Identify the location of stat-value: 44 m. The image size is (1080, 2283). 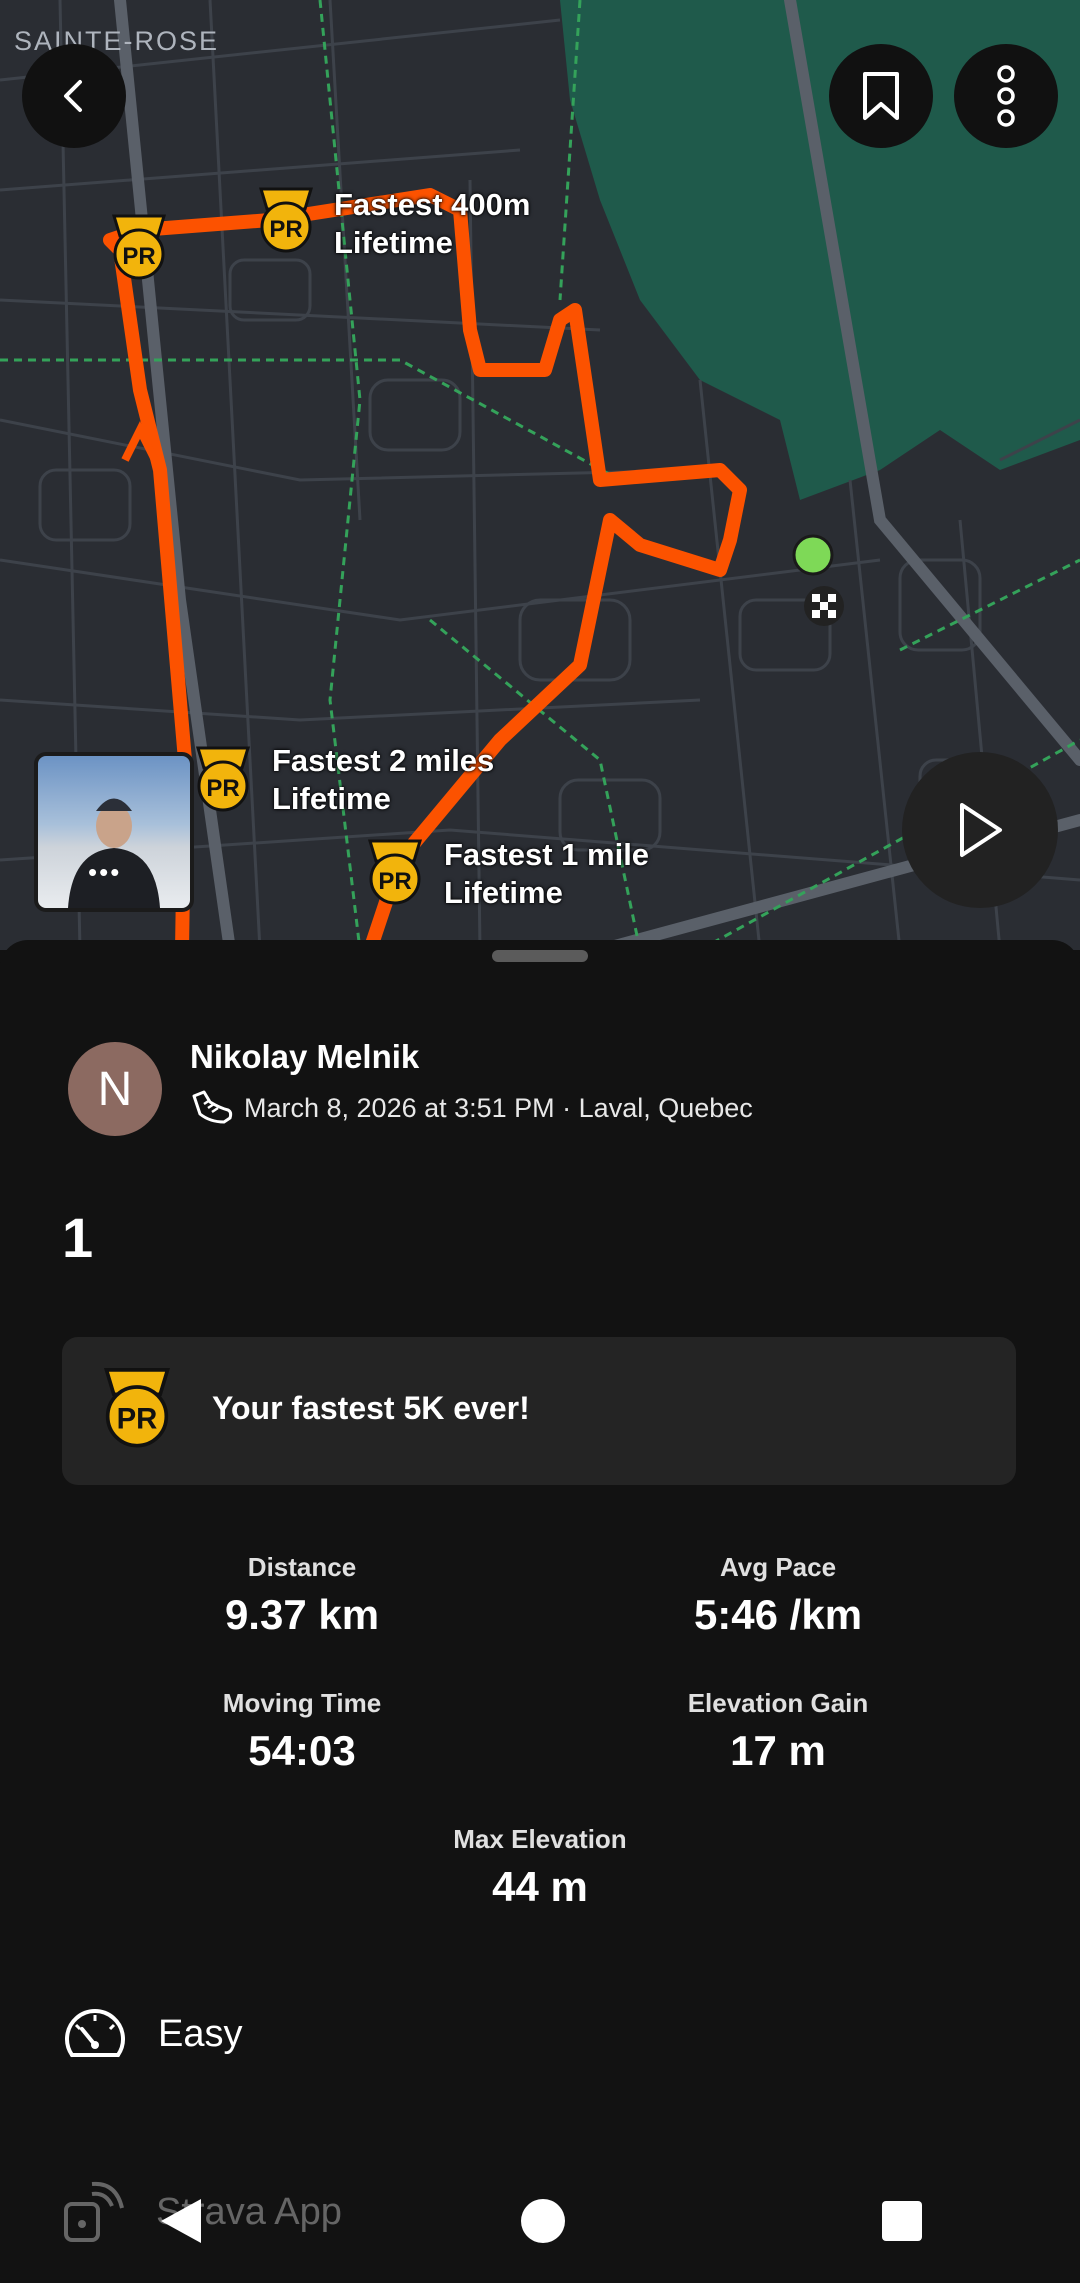
(540, 1886).